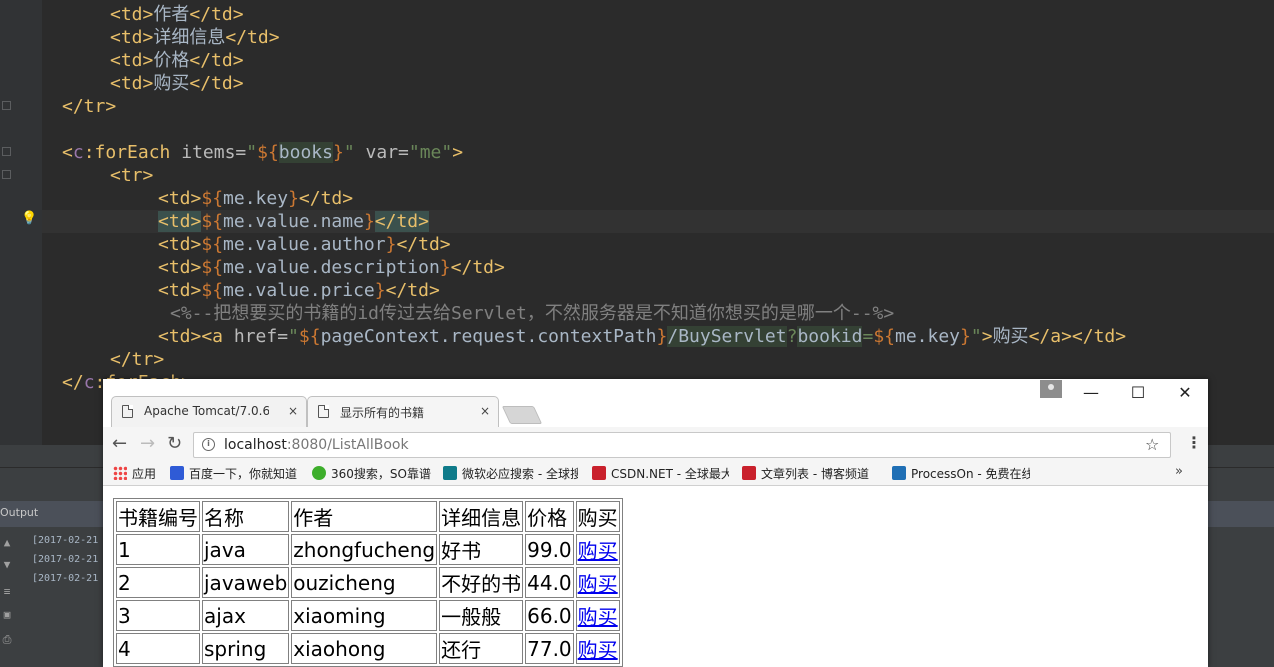  Describe the element at coordinates (1179, 471) in the screenshot. I see `bookmarks-more-icon: »` at that location.